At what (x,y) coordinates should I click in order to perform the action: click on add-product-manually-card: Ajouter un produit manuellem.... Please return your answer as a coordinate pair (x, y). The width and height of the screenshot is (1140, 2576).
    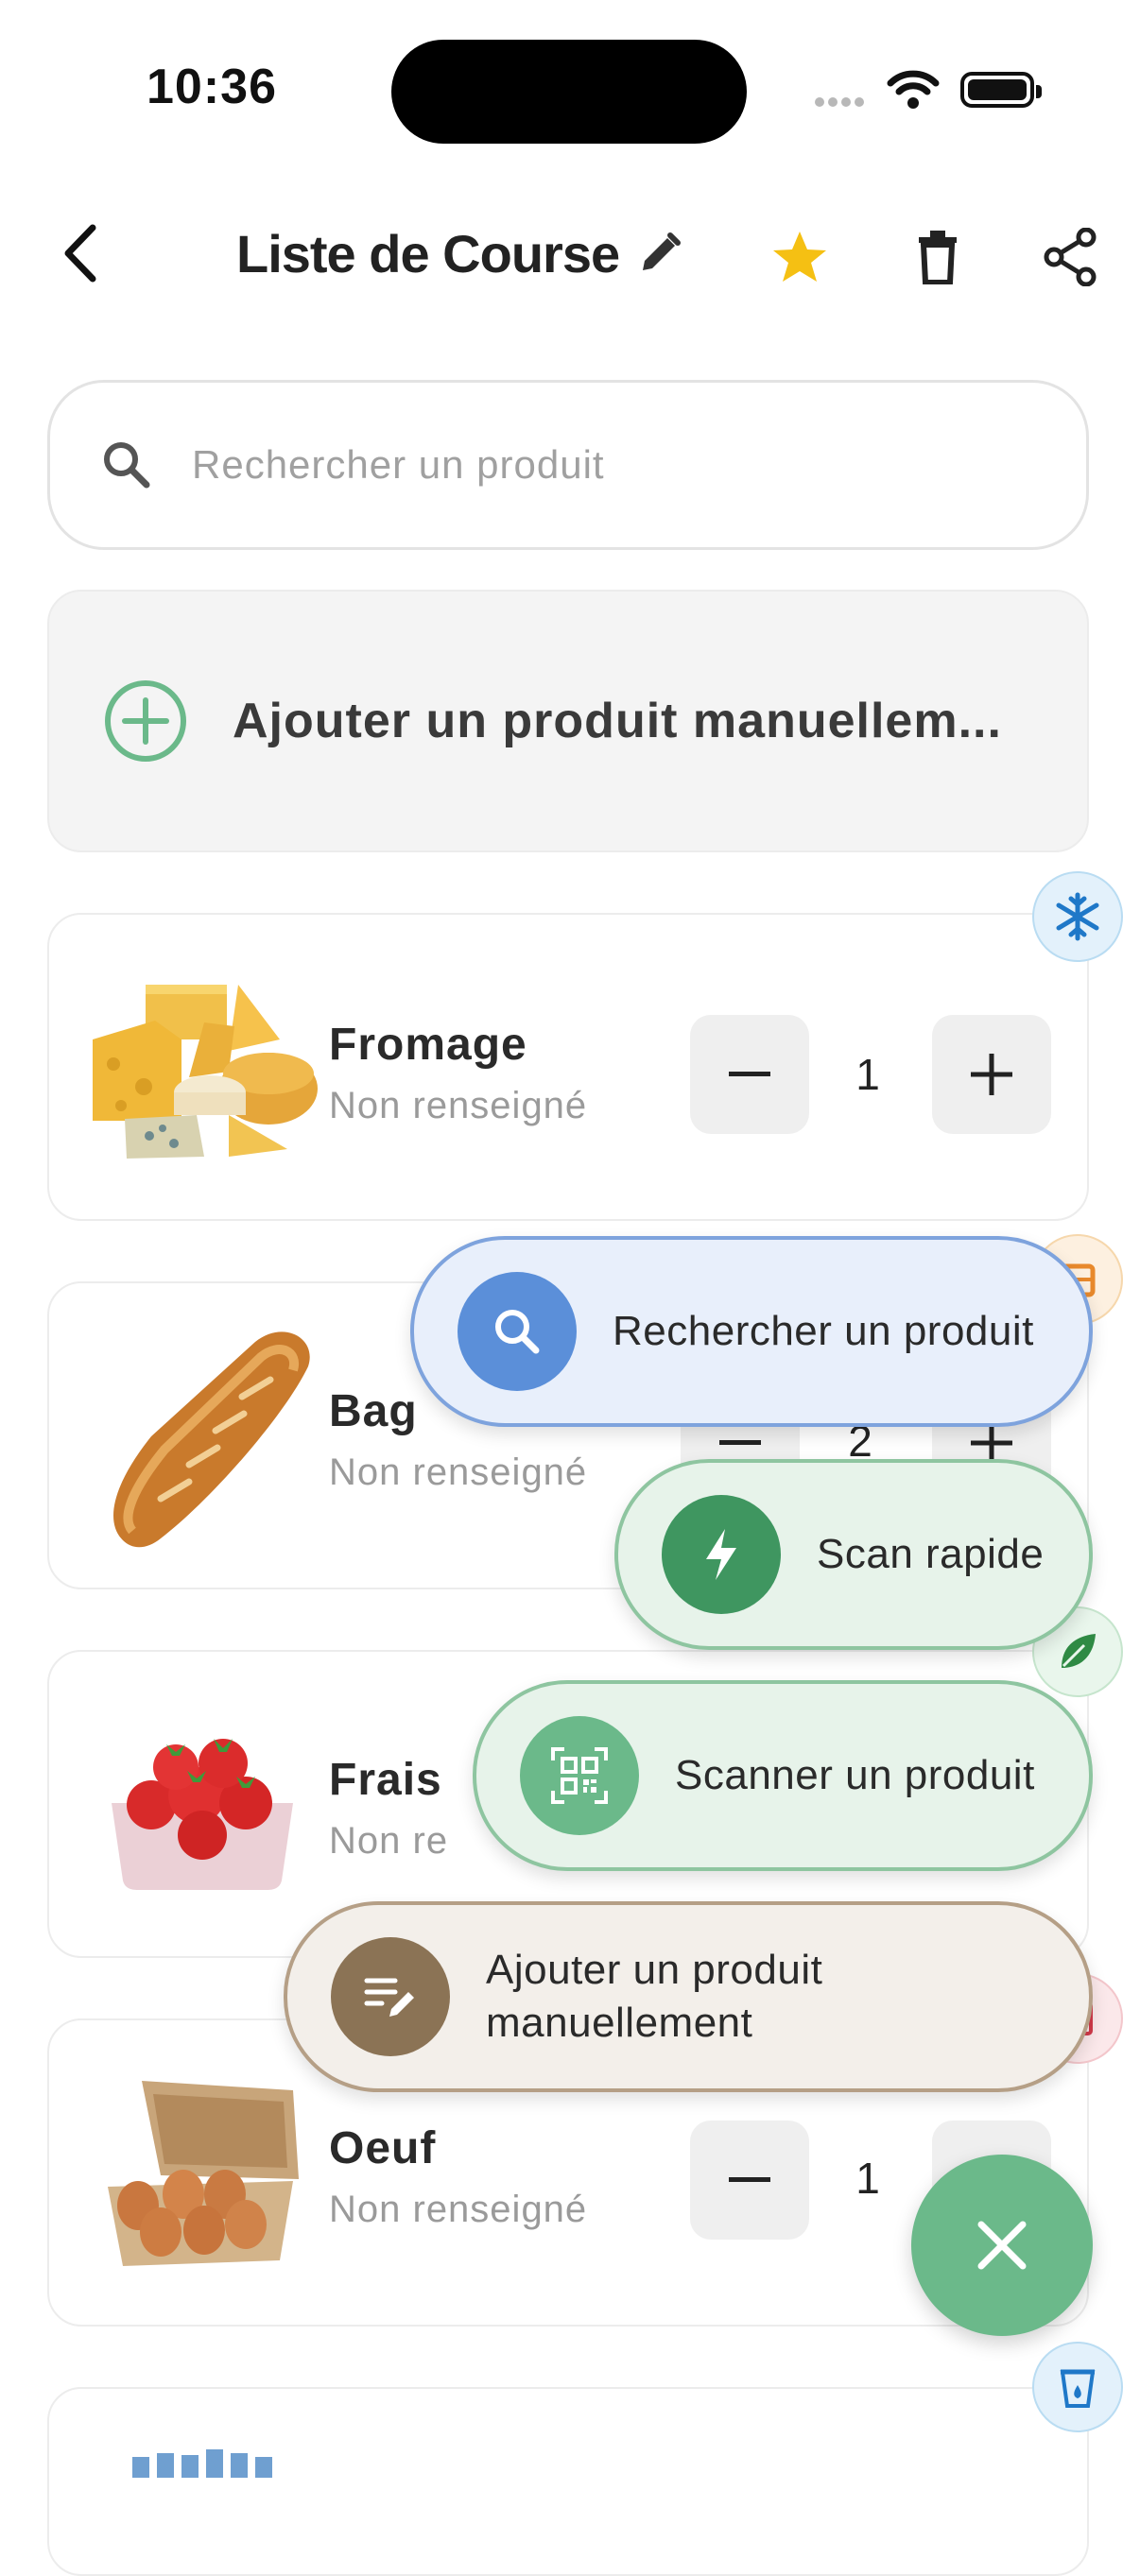
    Looking at the image, I should click on (568, 721).